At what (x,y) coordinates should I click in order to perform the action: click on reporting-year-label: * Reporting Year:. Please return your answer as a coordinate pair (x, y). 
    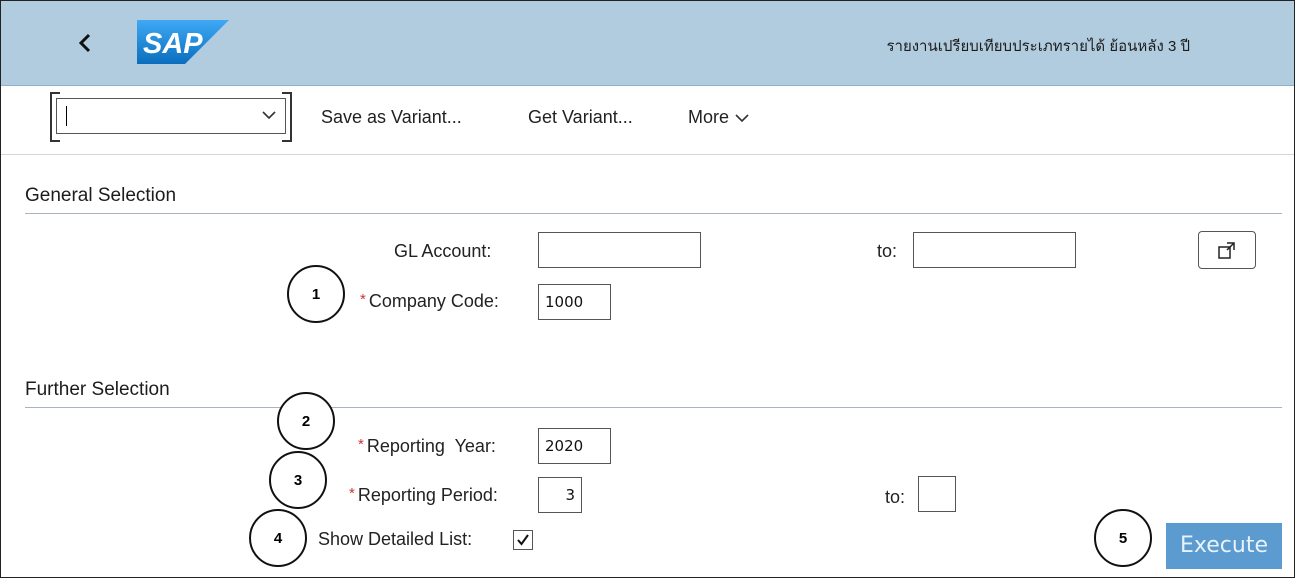
    Looking at the image, I should click on (427, 446).